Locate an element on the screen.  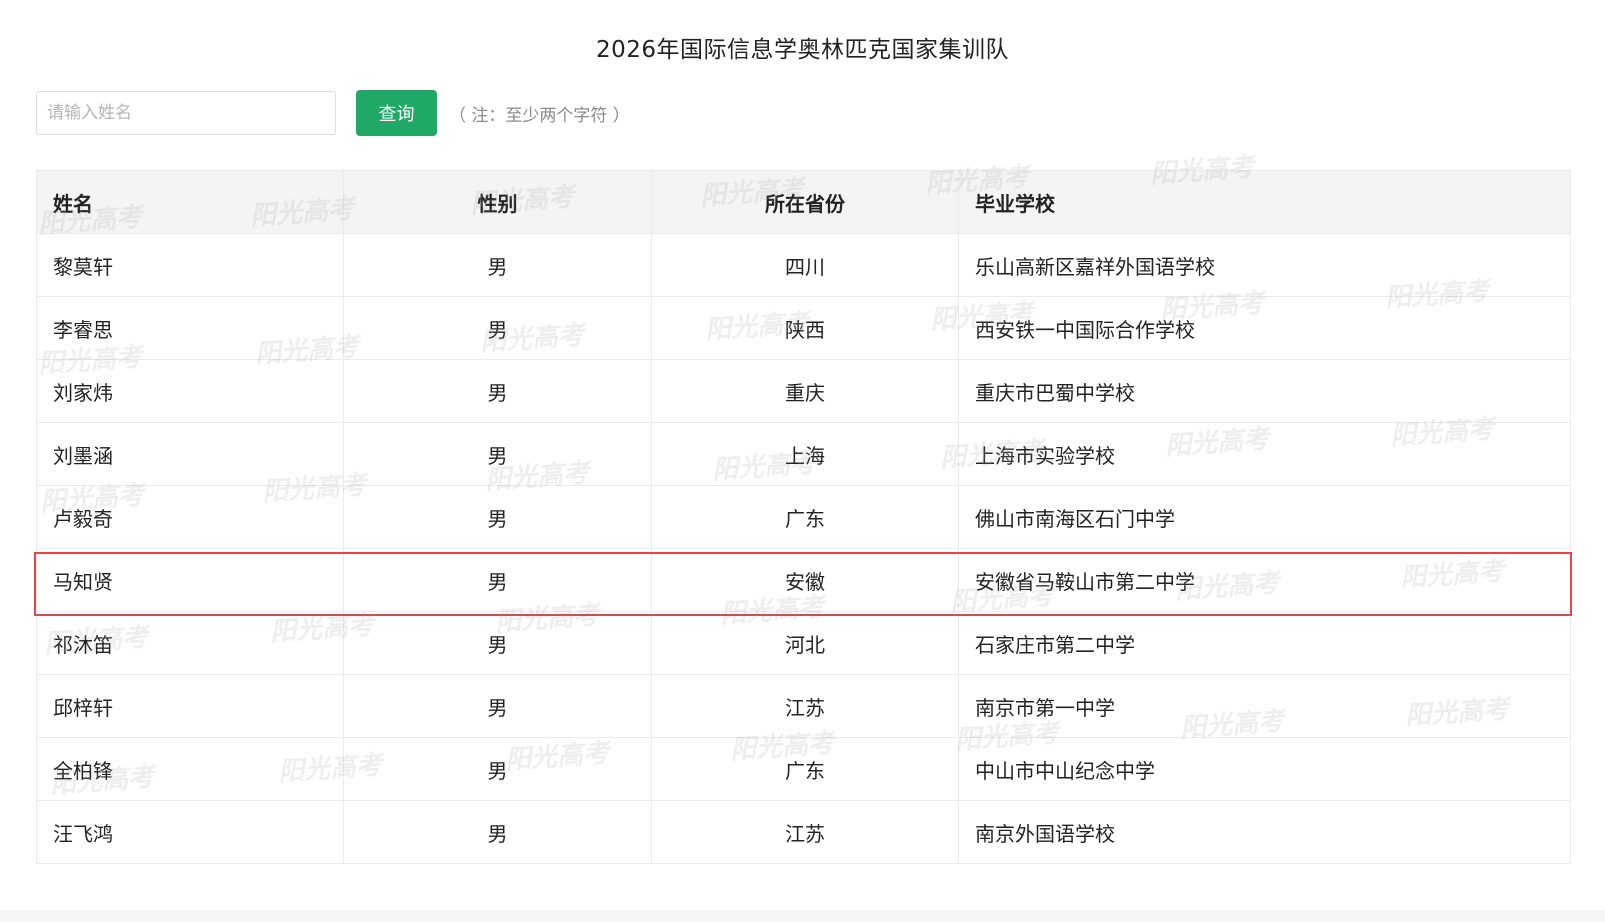
cell-name: 汪飞鸿 is located at coordinates (190, 832).